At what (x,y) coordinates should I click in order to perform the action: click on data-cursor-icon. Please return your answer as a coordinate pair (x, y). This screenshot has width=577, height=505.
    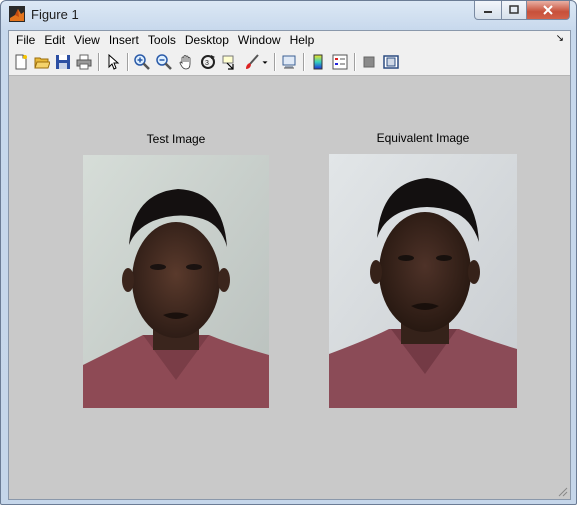
    Looking at the image, I should click on (228, 62).